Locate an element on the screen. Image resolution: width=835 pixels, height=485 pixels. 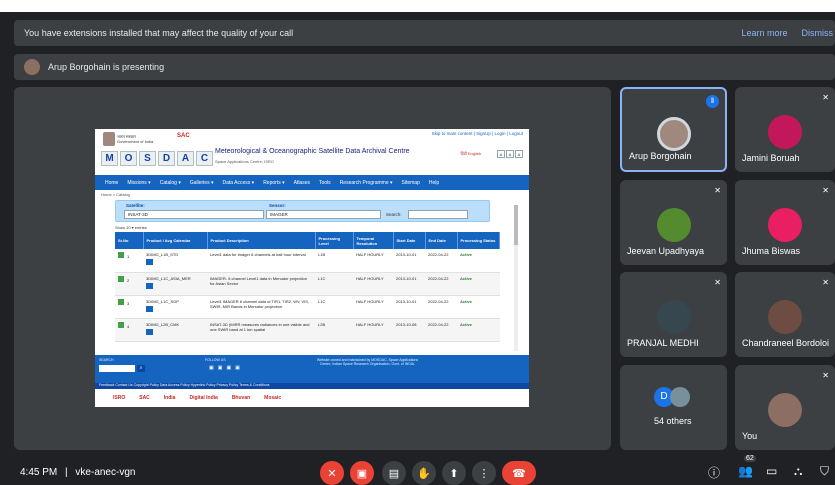
search-label: Search: is located at coordinates (394, 214).